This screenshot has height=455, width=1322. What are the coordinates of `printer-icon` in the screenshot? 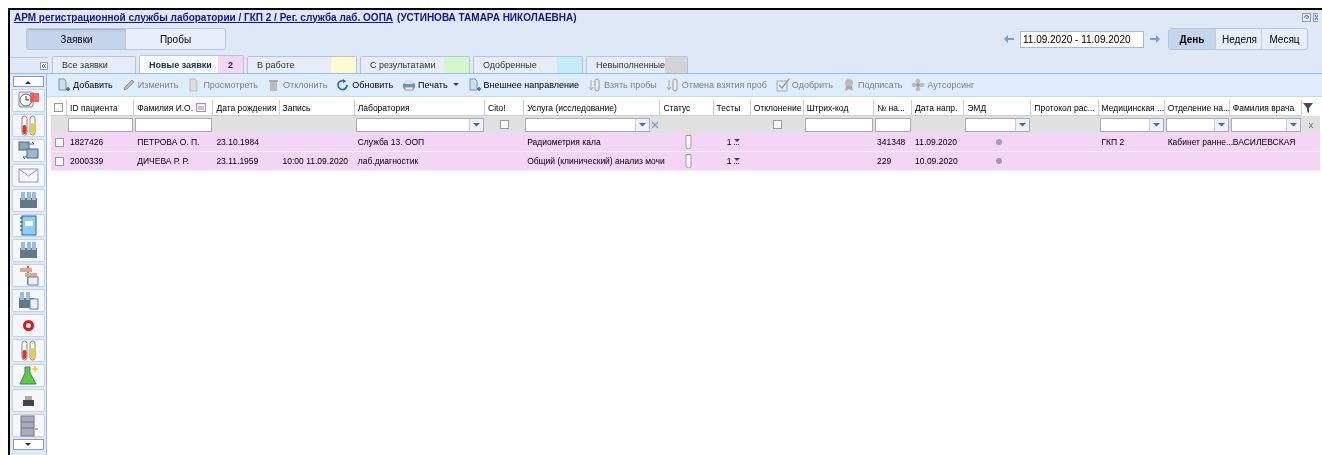 It's located at (409, 85).